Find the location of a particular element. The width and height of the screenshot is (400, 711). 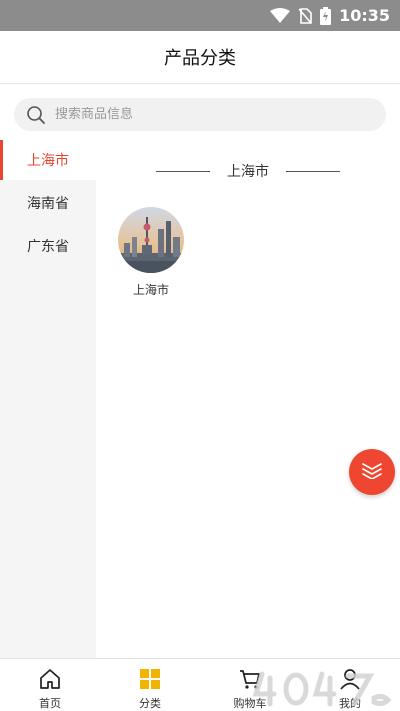

category-card-shanghai: 上海市 is located at coordinates (151, 252).